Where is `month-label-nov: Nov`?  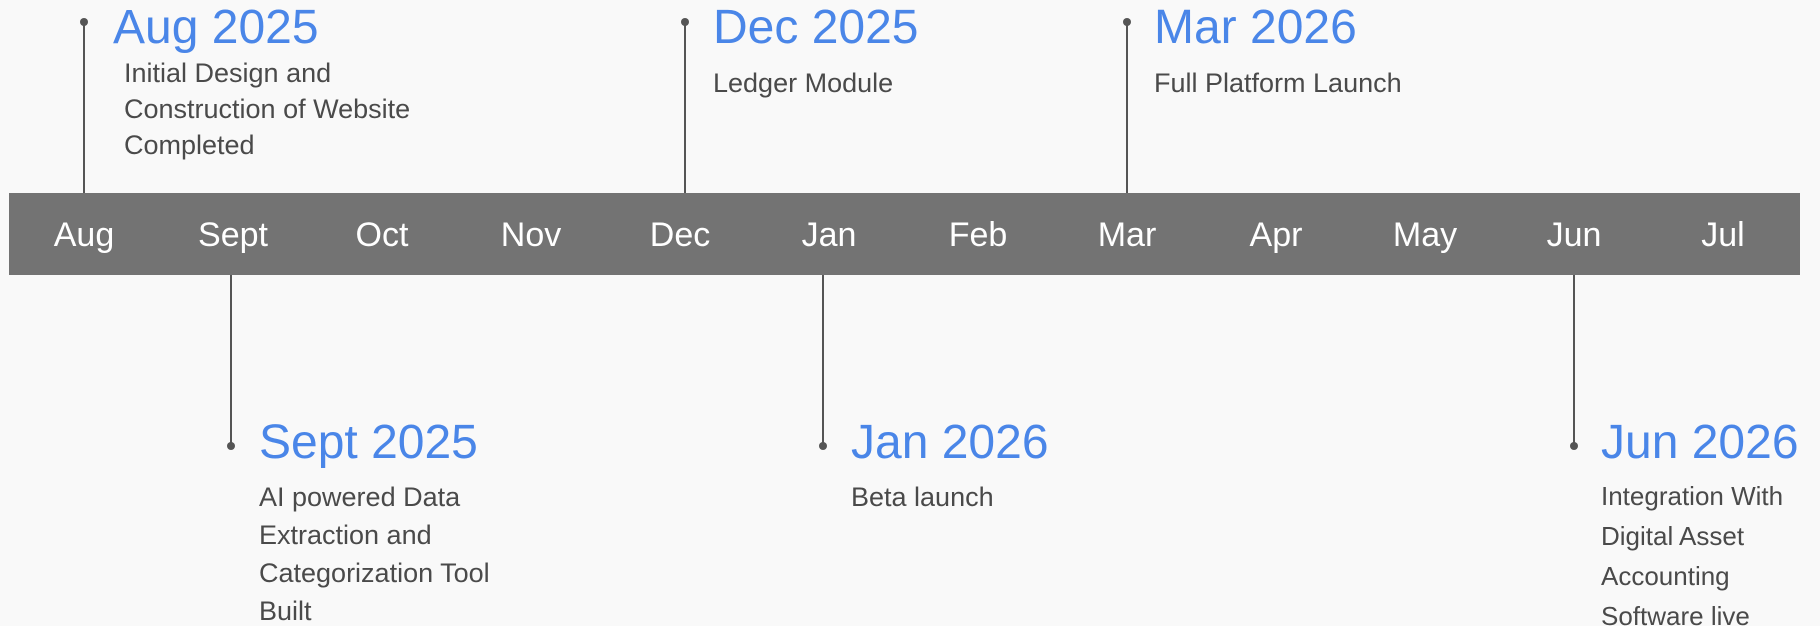
month-label-nov: Nov is located at coordinates (531, 235).